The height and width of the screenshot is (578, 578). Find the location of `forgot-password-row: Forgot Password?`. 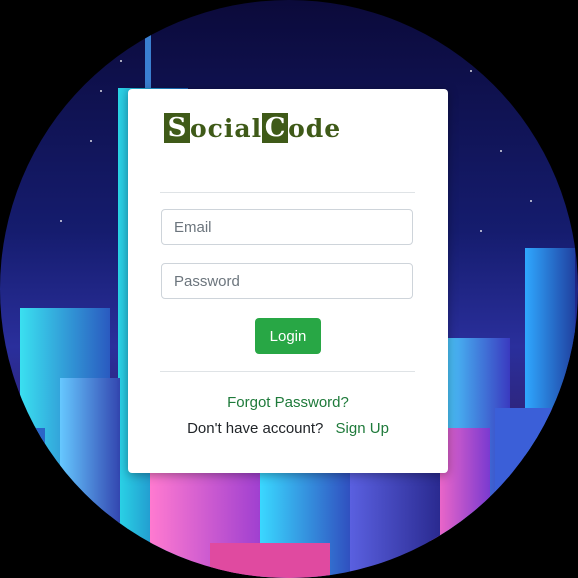

forgot-password-row: Forgot Password? is located at coordinates (288, 403).